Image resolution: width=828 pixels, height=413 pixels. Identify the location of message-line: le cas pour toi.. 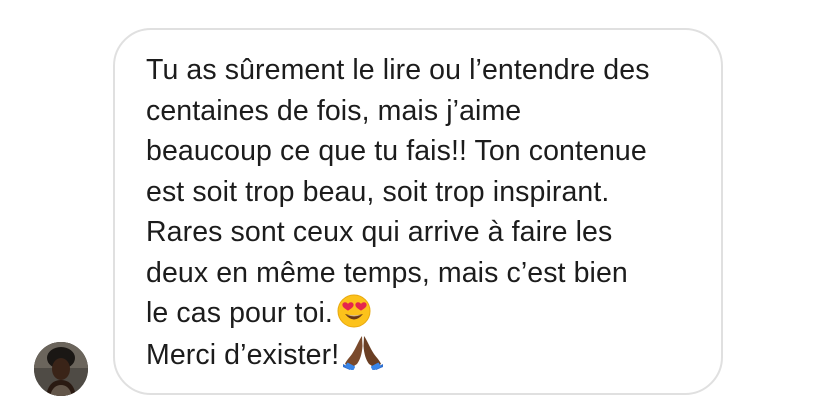
(239, 313).